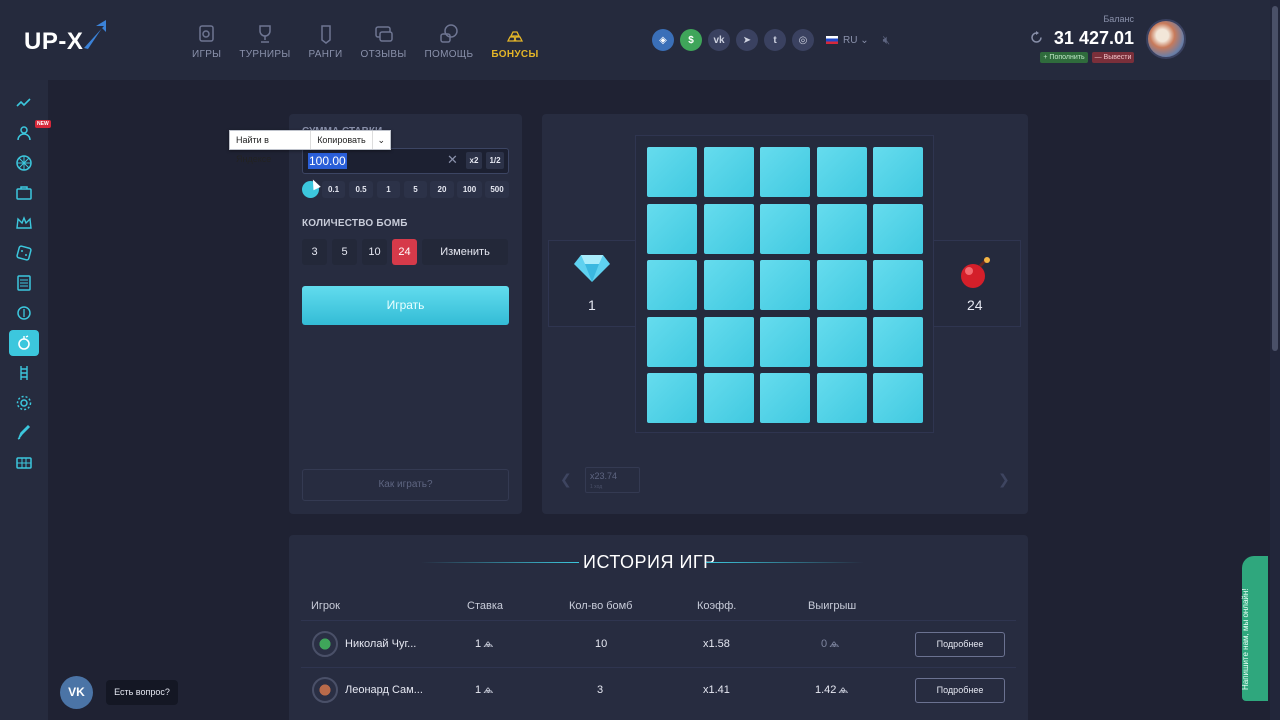 Image resolution: width=1280 pixels, height=720 pixels. I want to click on help-icon, so click(449, 33).